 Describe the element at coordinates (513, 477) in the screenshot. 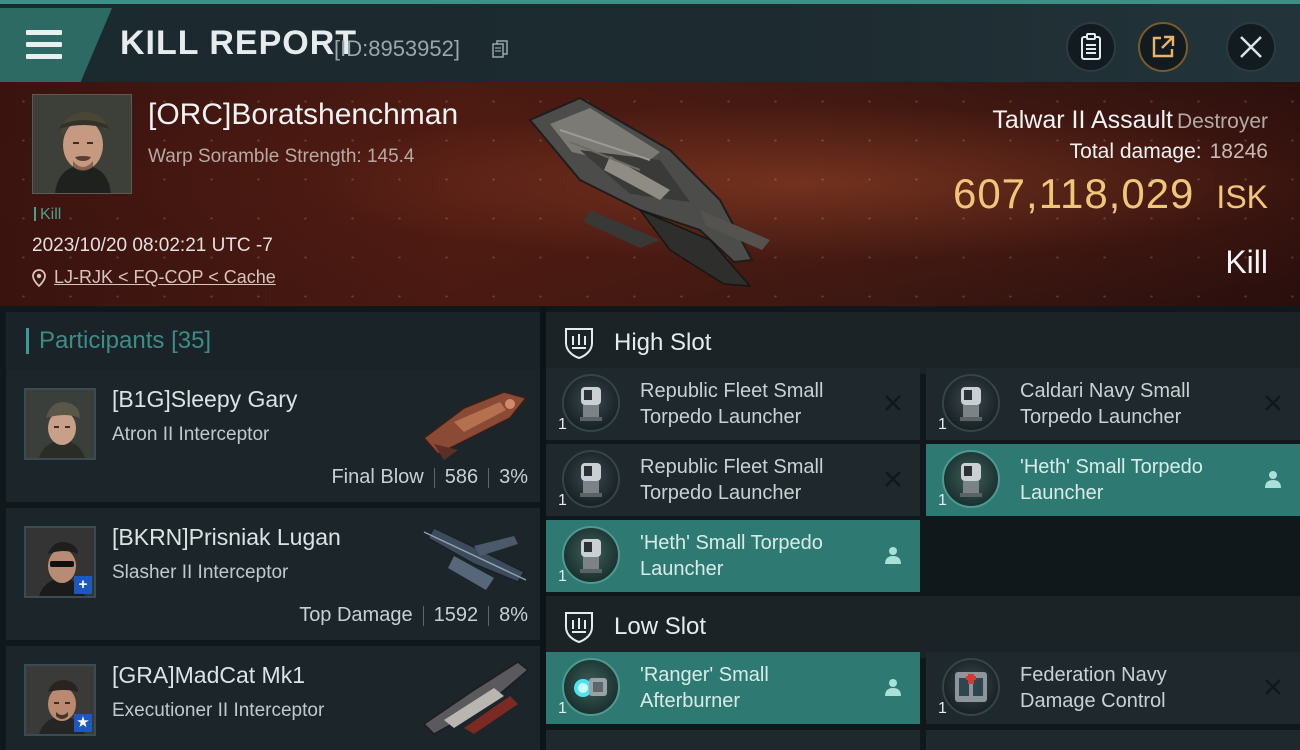

I see `participant-percent: 3%` at that location.